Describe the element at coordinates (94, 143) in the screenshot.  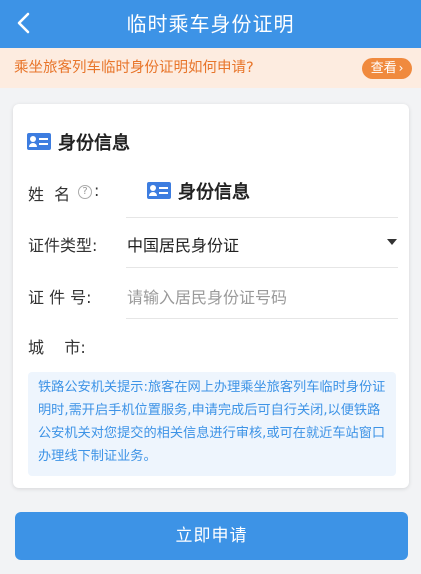
I see `section-title: 身份信息` at that location.